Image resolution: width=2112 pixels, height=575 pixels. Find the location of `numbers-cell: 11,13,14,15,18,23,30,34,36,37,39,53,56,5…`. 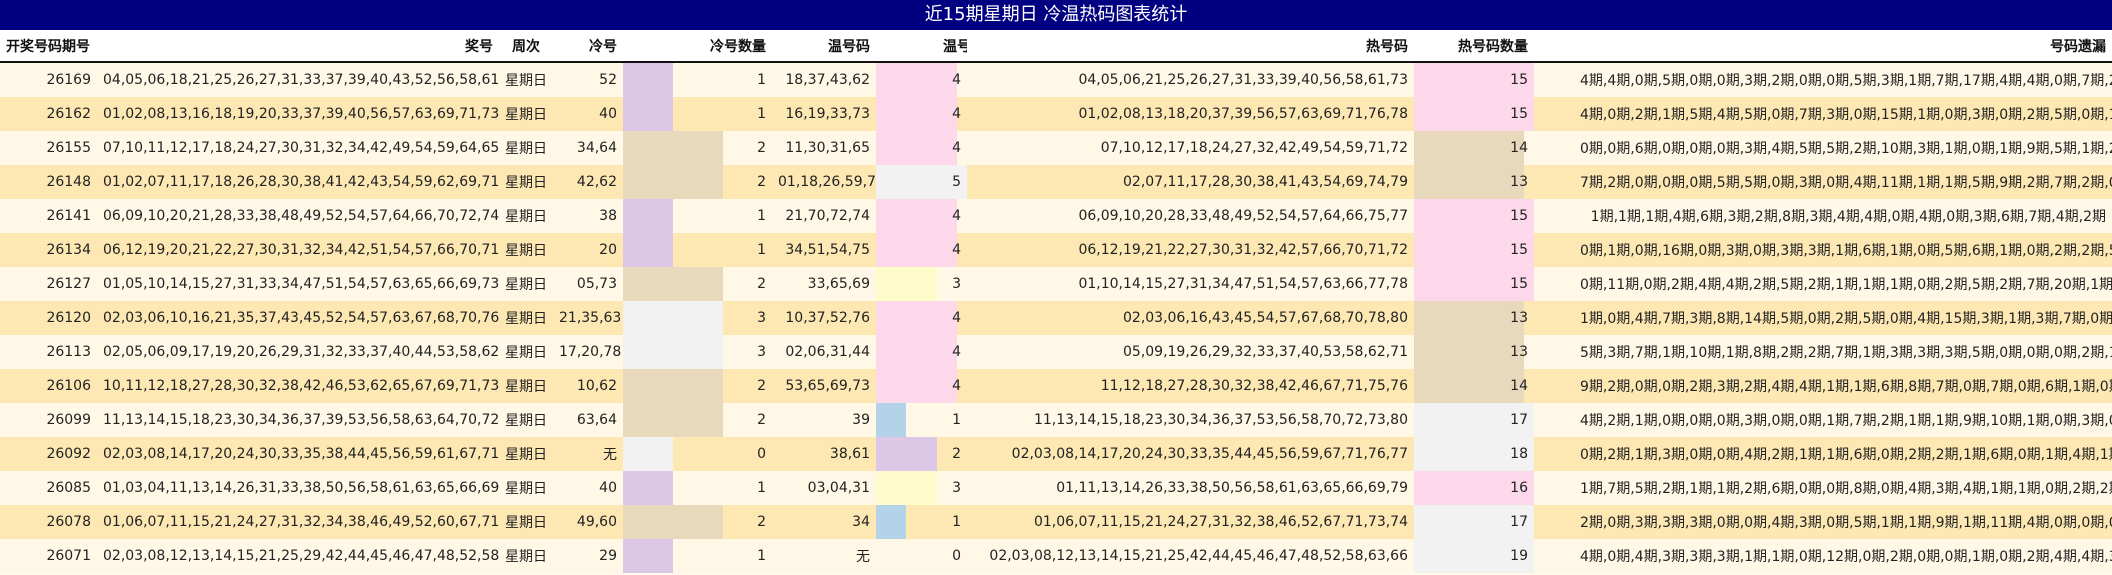

numbers-cell: 11,13,14,15,18,23,30,34,36,37,39,53,56,5… is located at coordinates (298, 420).